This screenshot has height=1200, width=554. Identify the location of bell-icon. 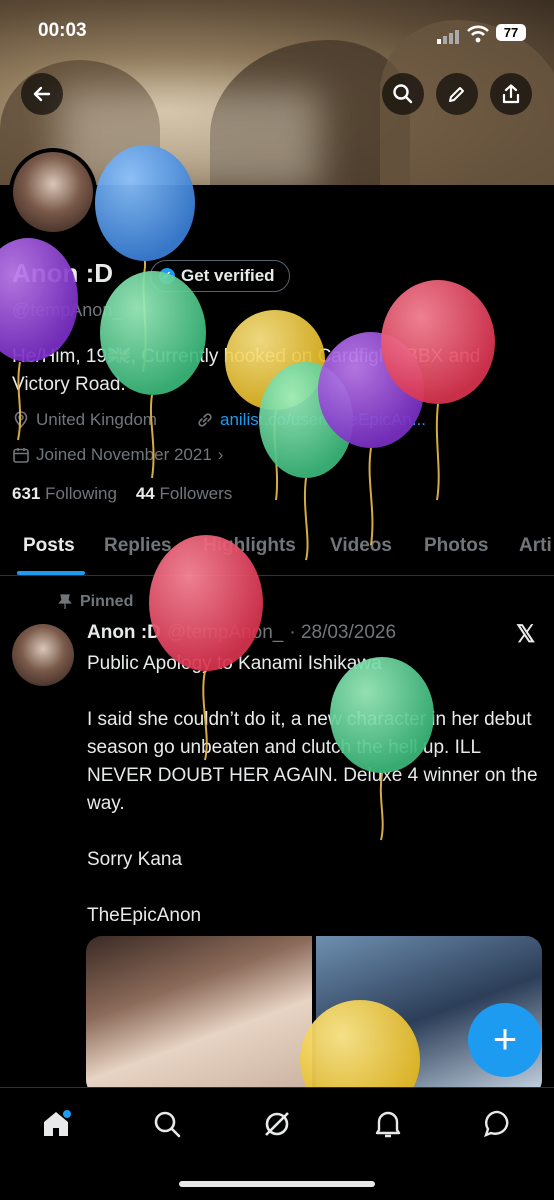
(388, 1124).